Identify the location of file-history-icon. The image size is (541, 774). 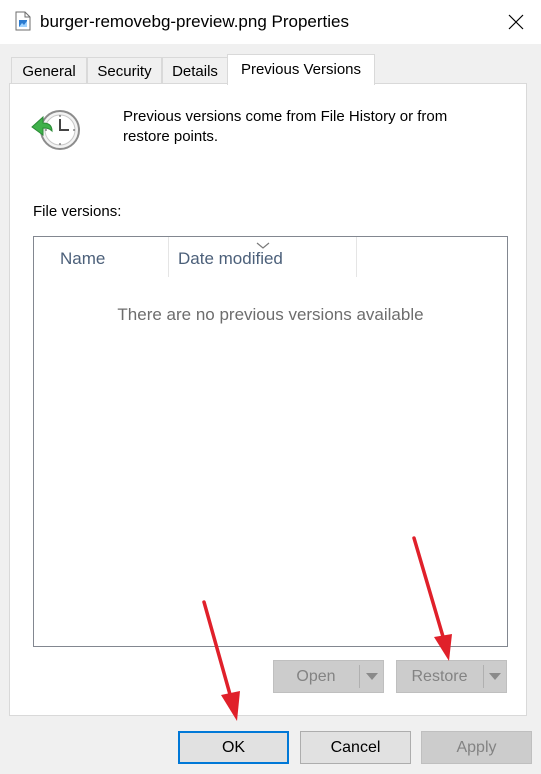
(57, 130).